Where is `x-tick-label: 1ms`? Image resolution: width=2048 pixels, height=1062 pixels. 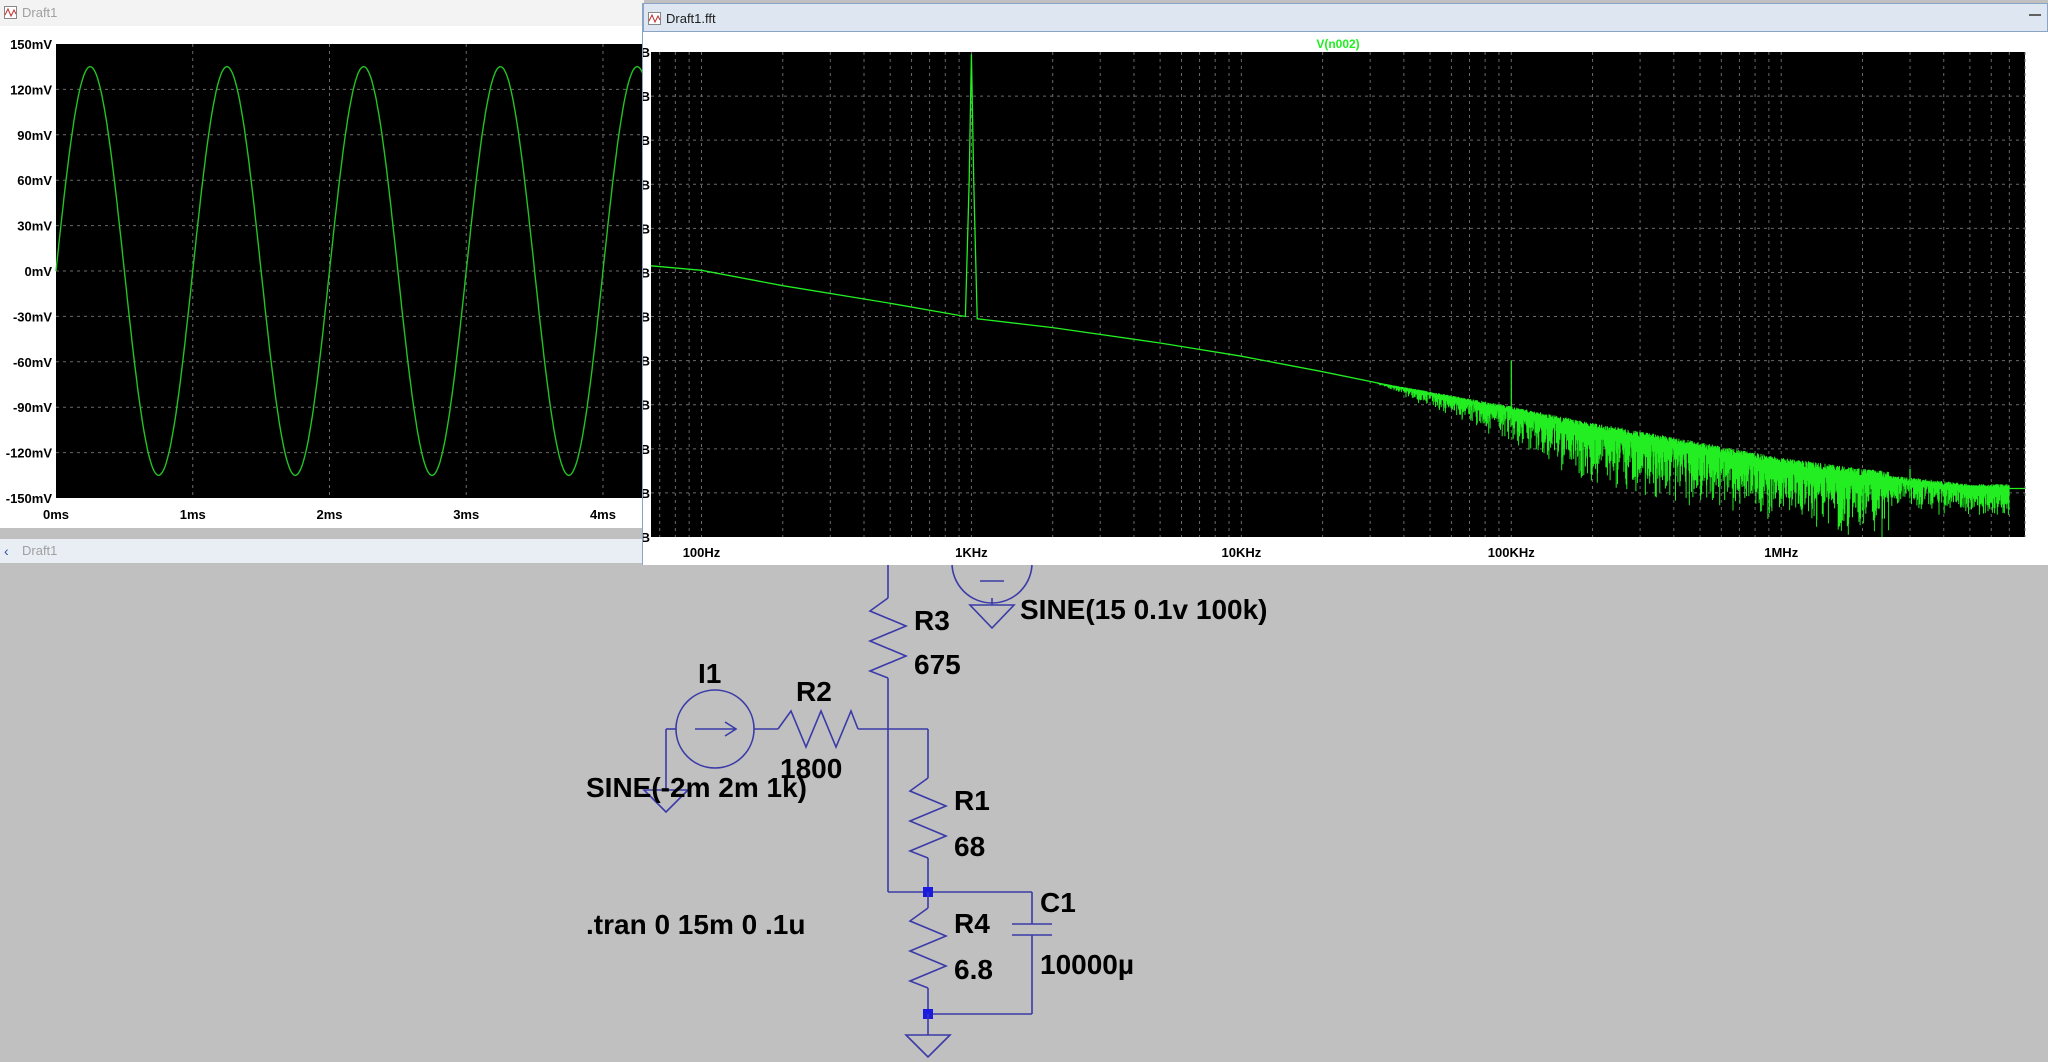
x-tick-label: 1ms is located at coordinates (193, 514).